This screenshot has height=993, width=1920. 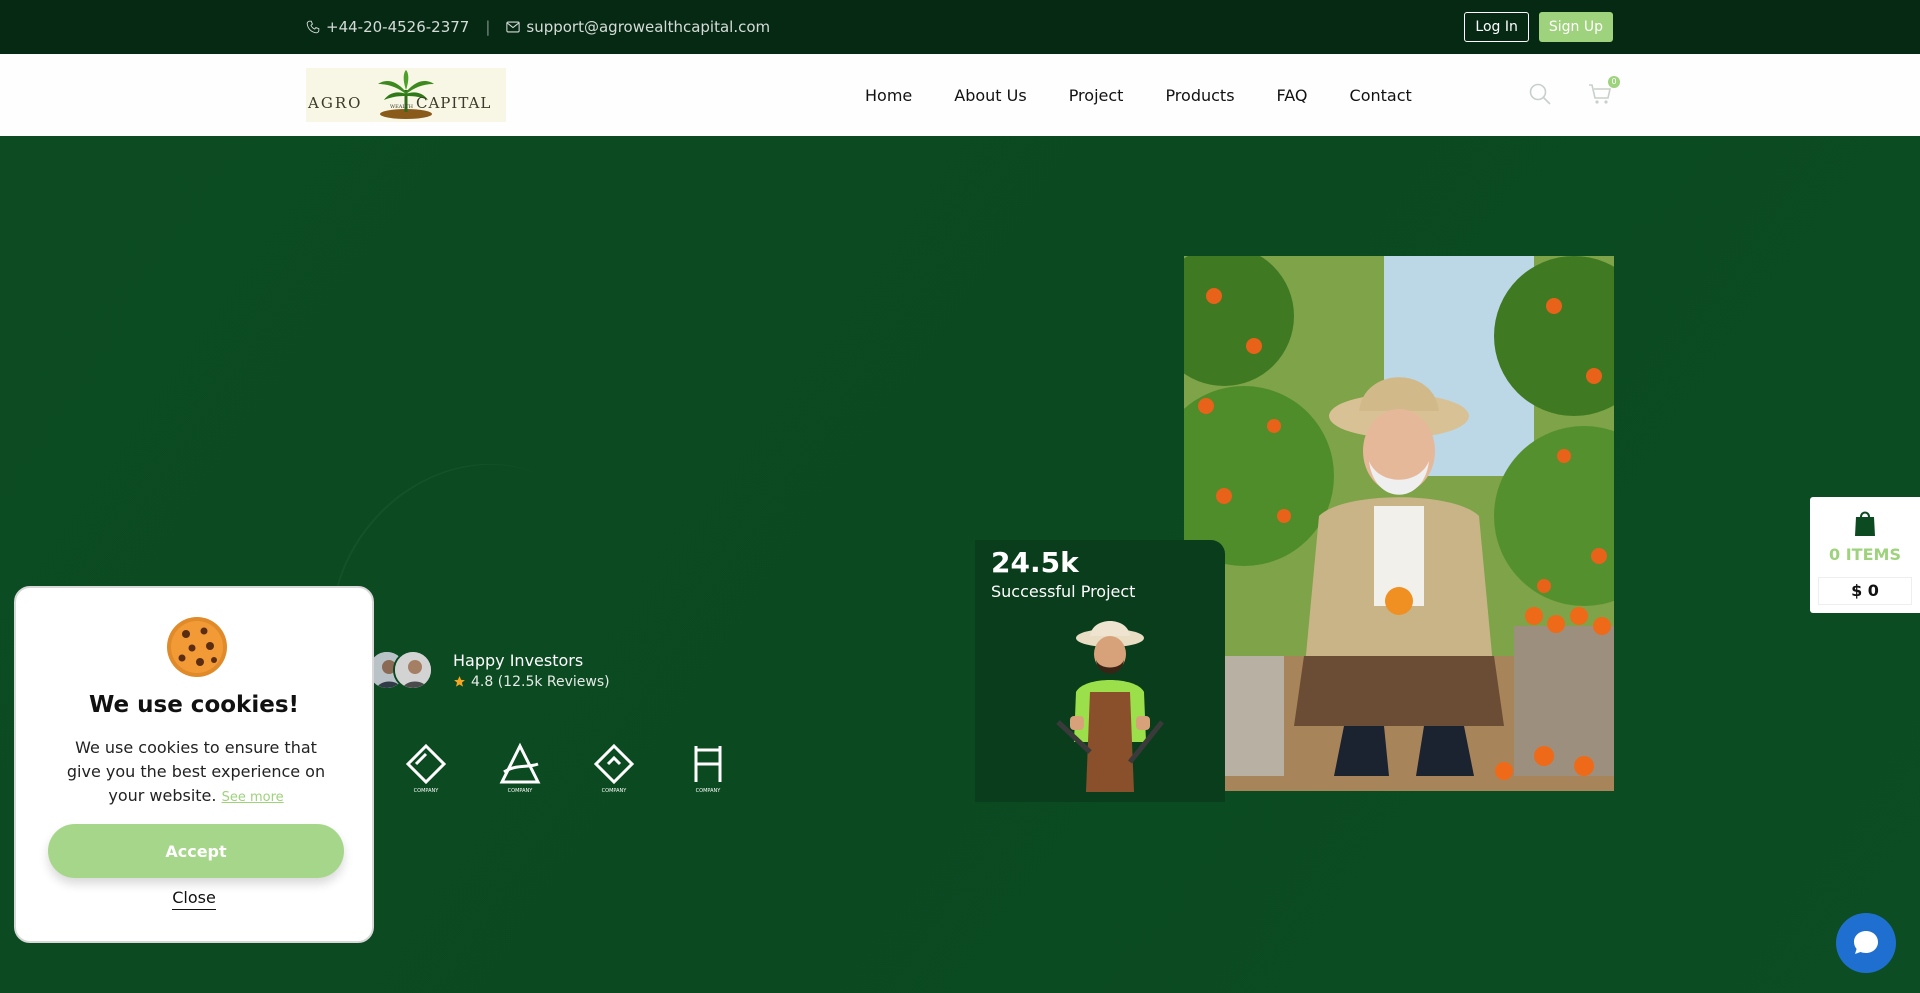 What do you see at coordinates (648, 27) in the screenshot?
I see `email-text: support@agrowealthcapital.com` at bounding box center [648, 27].